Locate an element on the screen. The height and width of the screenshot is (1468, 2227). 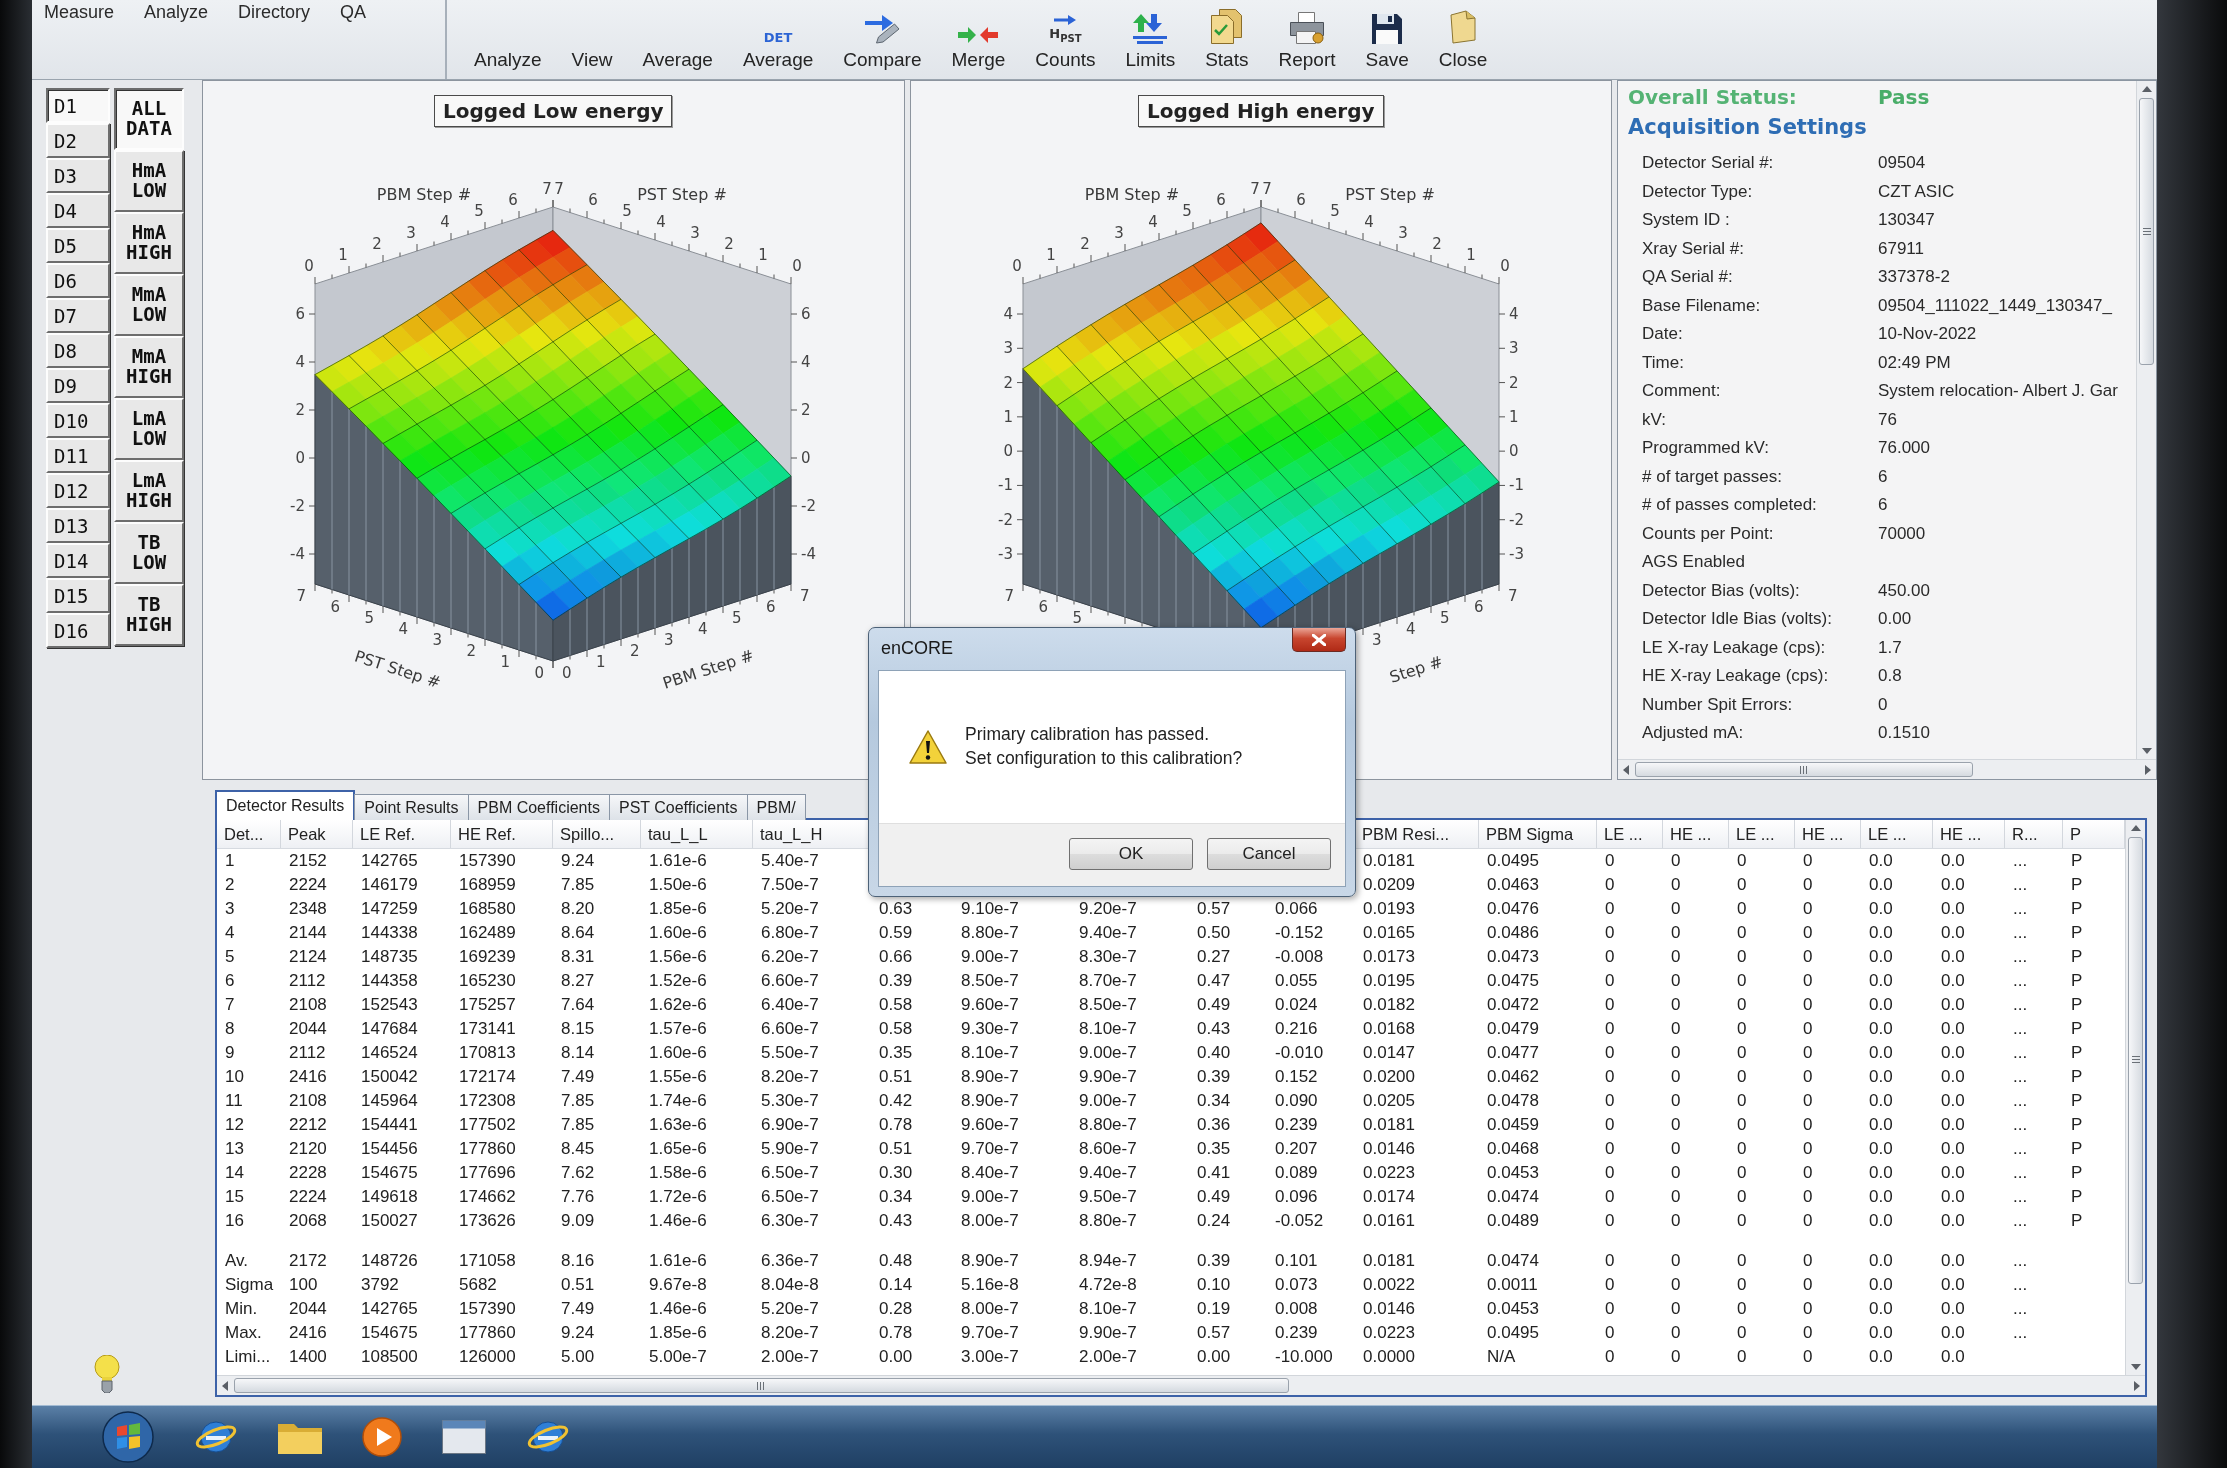
dialog-button: OK is located at coordinates (1131, 854).